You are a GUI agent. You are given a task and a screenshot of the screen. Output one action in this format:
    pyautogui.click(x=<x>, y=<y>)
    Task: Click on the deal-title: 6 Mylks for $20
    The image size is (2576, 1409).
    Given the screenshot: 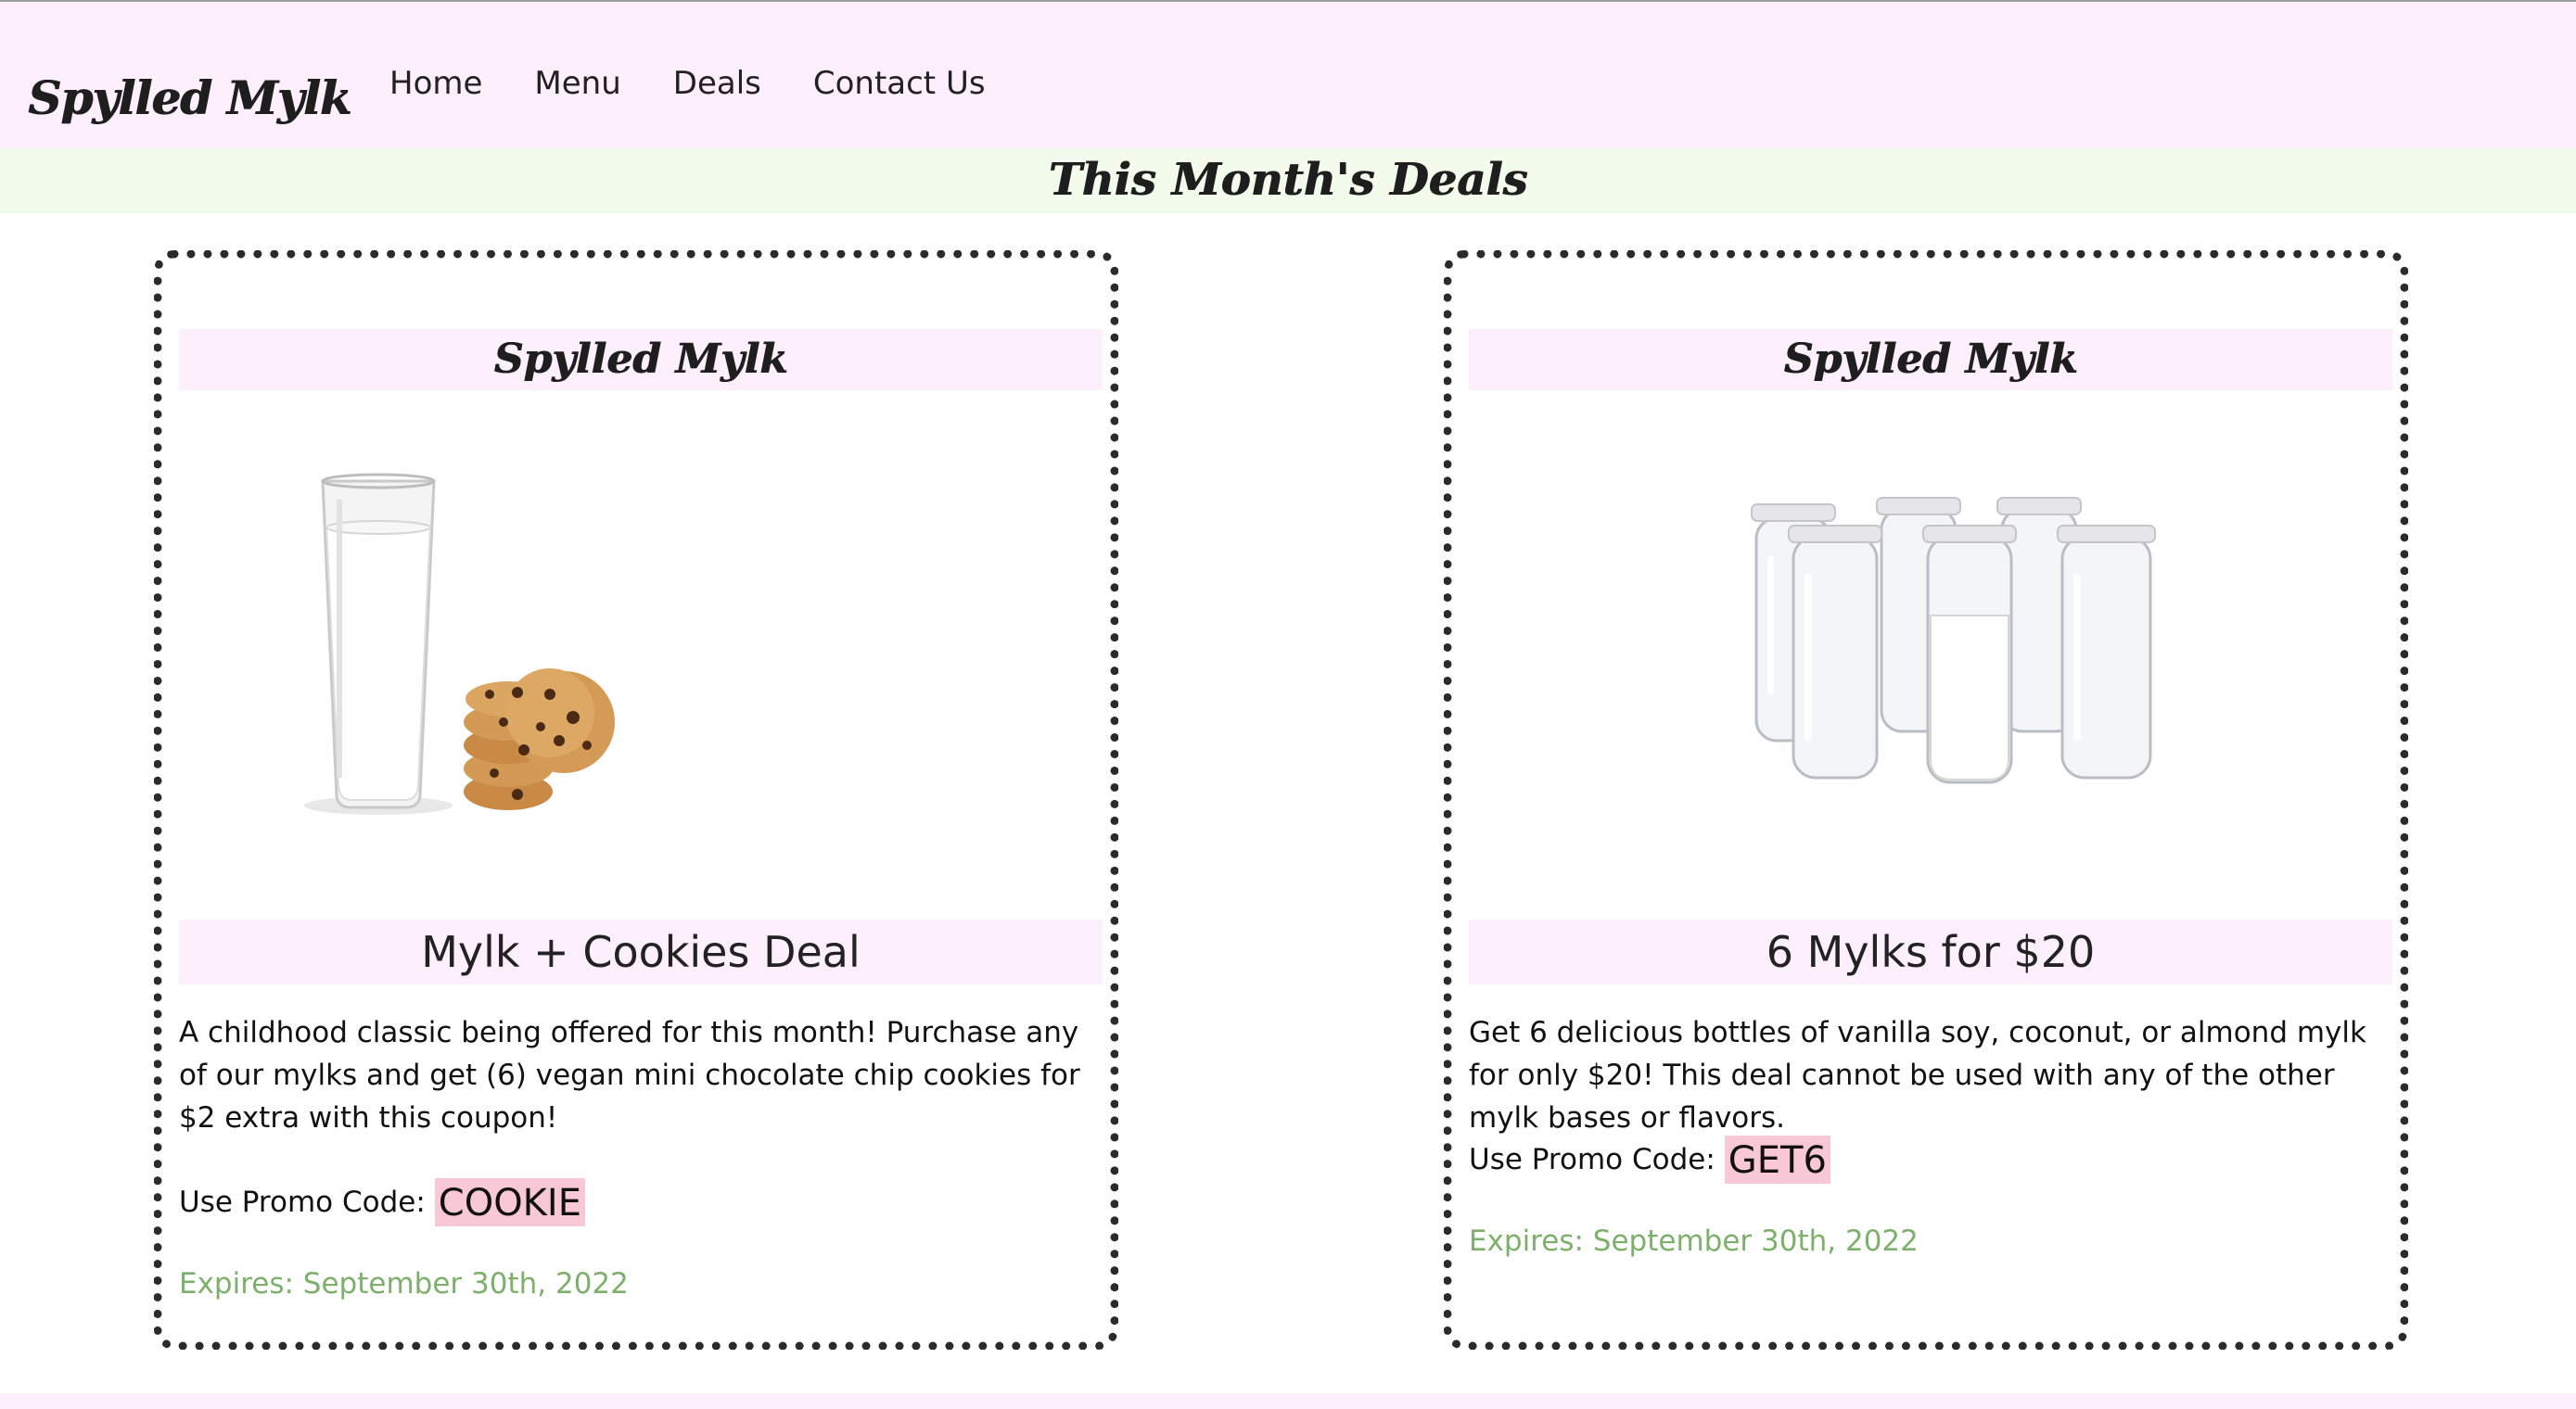 What is the action you would take?
    pyautogui.click(x=1930, y=952)
    